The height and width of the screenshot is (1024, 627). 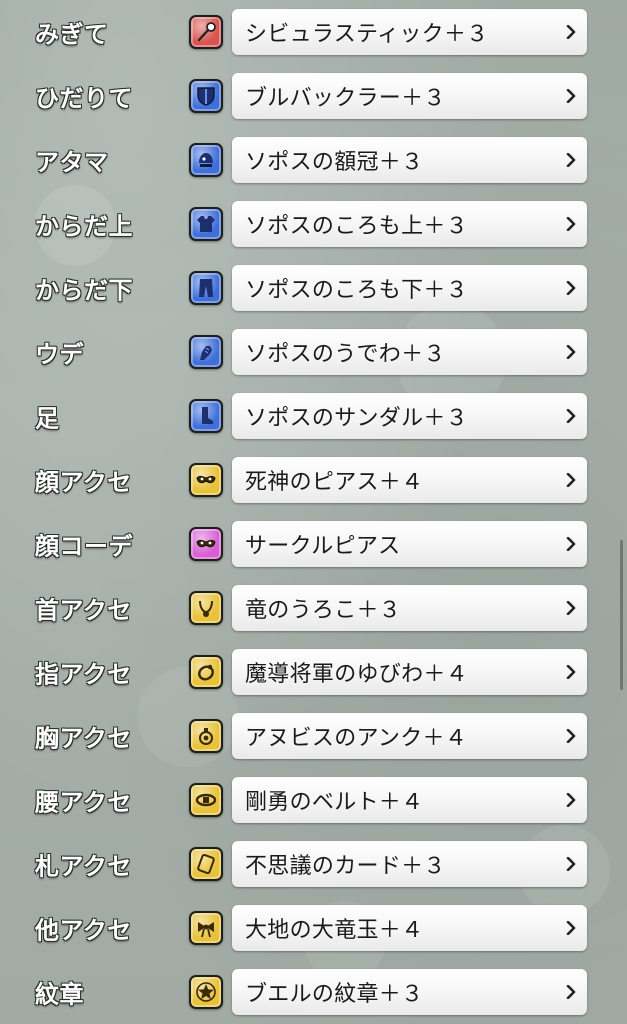 I want to click on item-name: ソポスのうでわ＋３, so click(x=345, y=354).